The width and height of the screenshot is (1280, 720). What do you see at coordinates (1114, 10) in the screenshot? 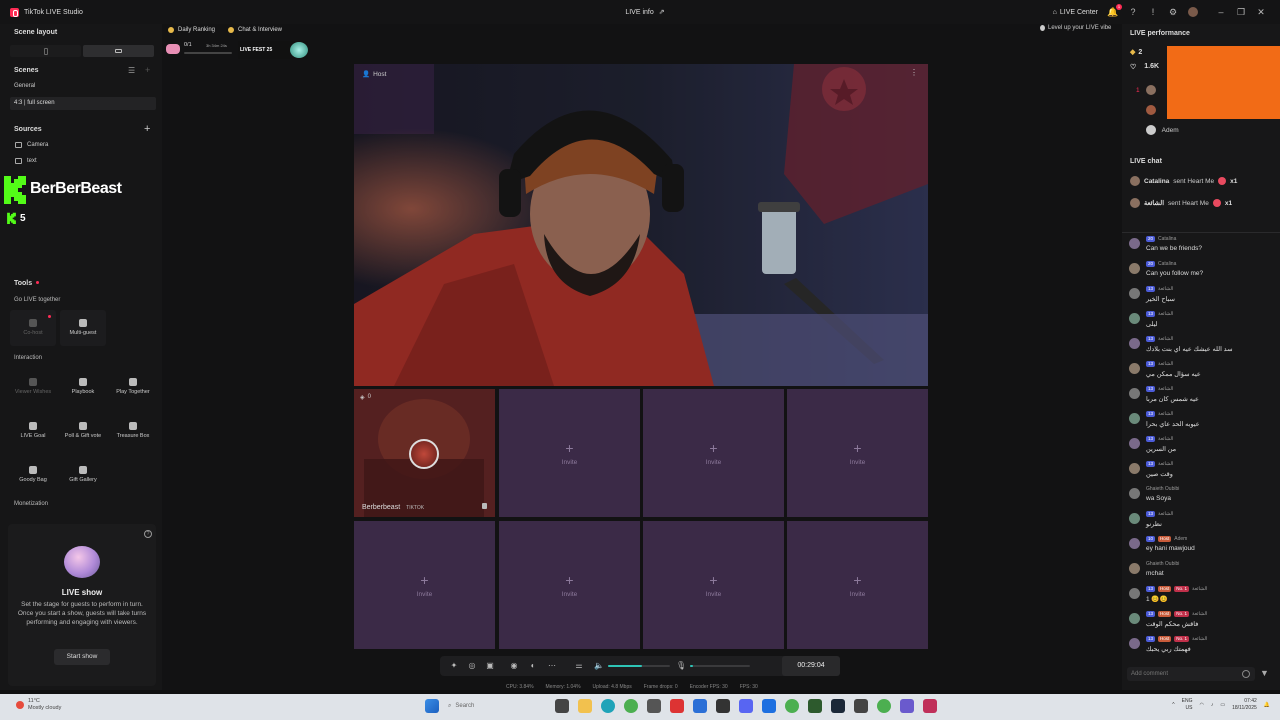
I see `bell-icon: 🔔 1` at bounding box center [1114, 10].